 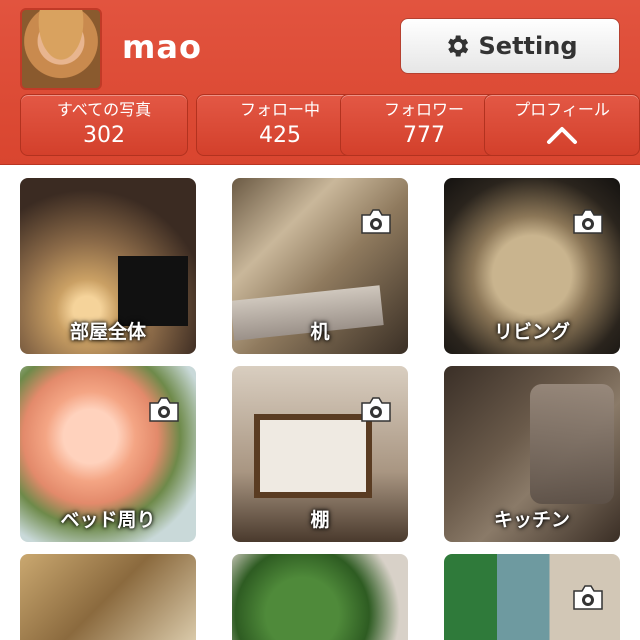 I want to click on stat-followers: フォロワー 777, so click(x=424, y=125).